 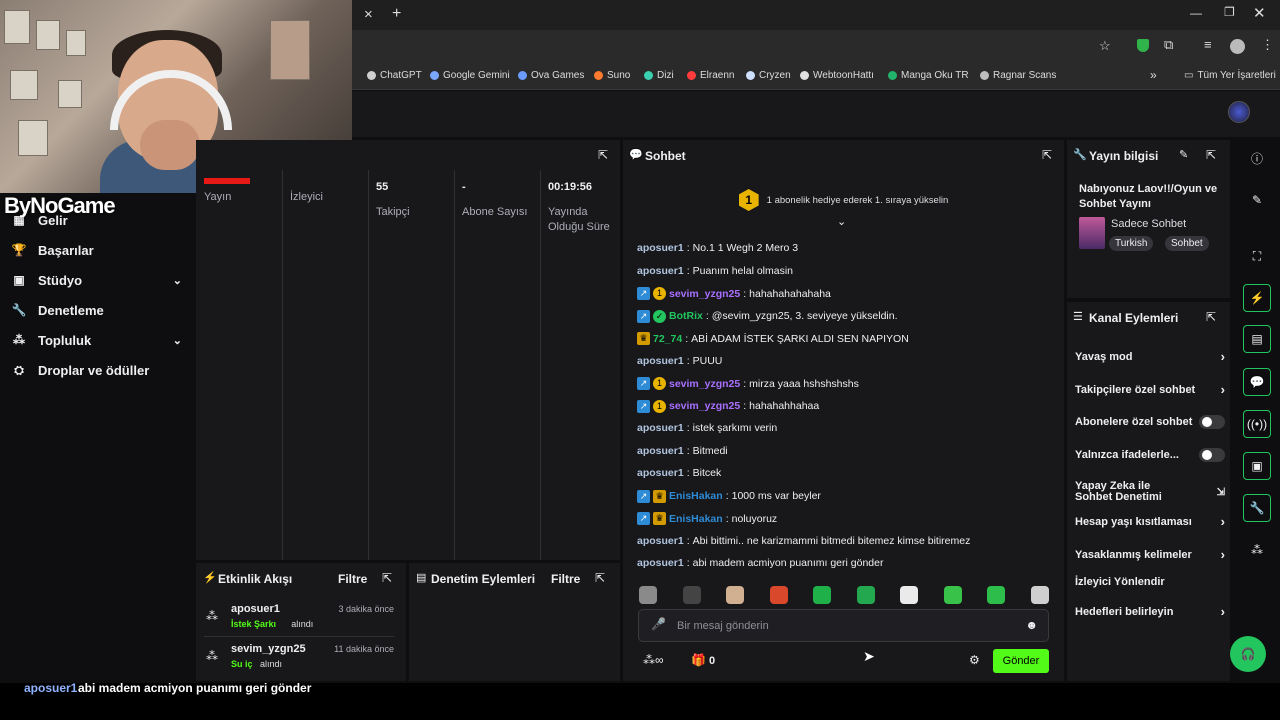 What do you see at coordinates (658, 624) in the screenshot?
I see `mic-icon: 🎤` at bounding box center [658, 624].